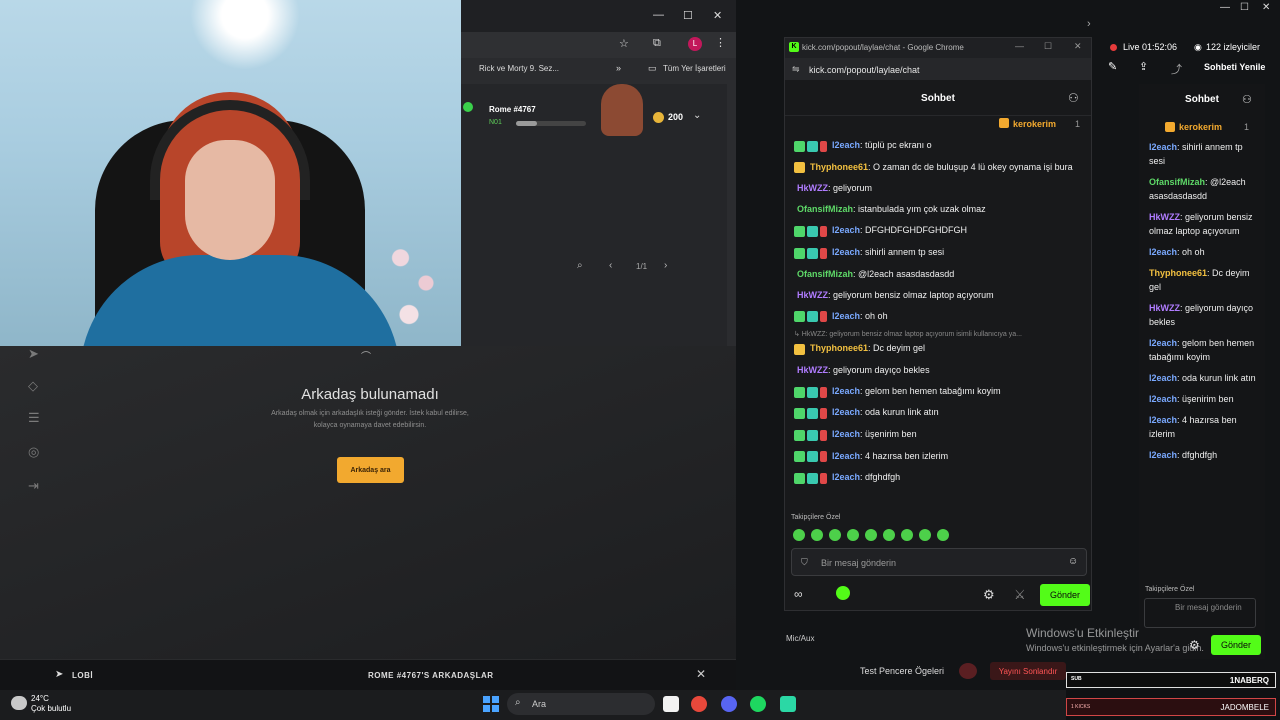  Describe the element at coordinates (581, 704) in the screenshot. I see `taskbar-search: ⌕ Ara` at that location.